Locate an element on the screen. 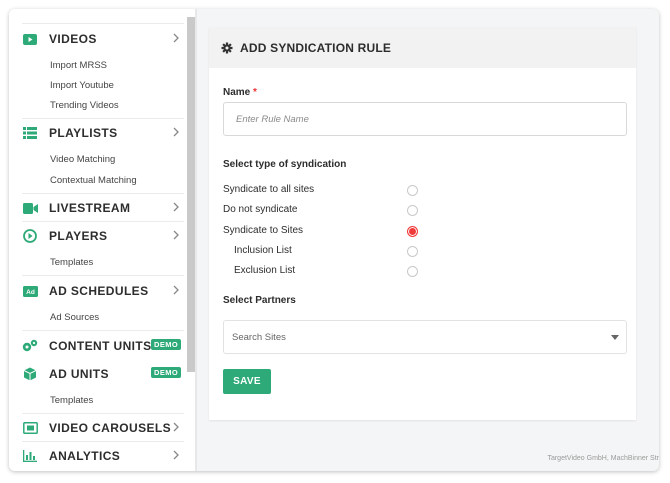 The height and width of the screenshot is (483, 670). cube-icon is located at coordinates (30, 374).